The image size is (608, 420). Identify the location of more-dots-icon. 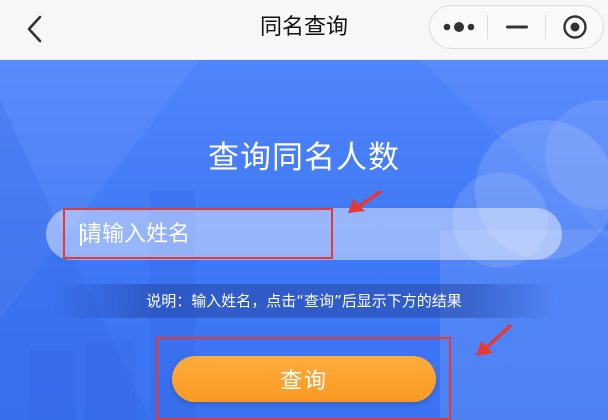
(458, 27).